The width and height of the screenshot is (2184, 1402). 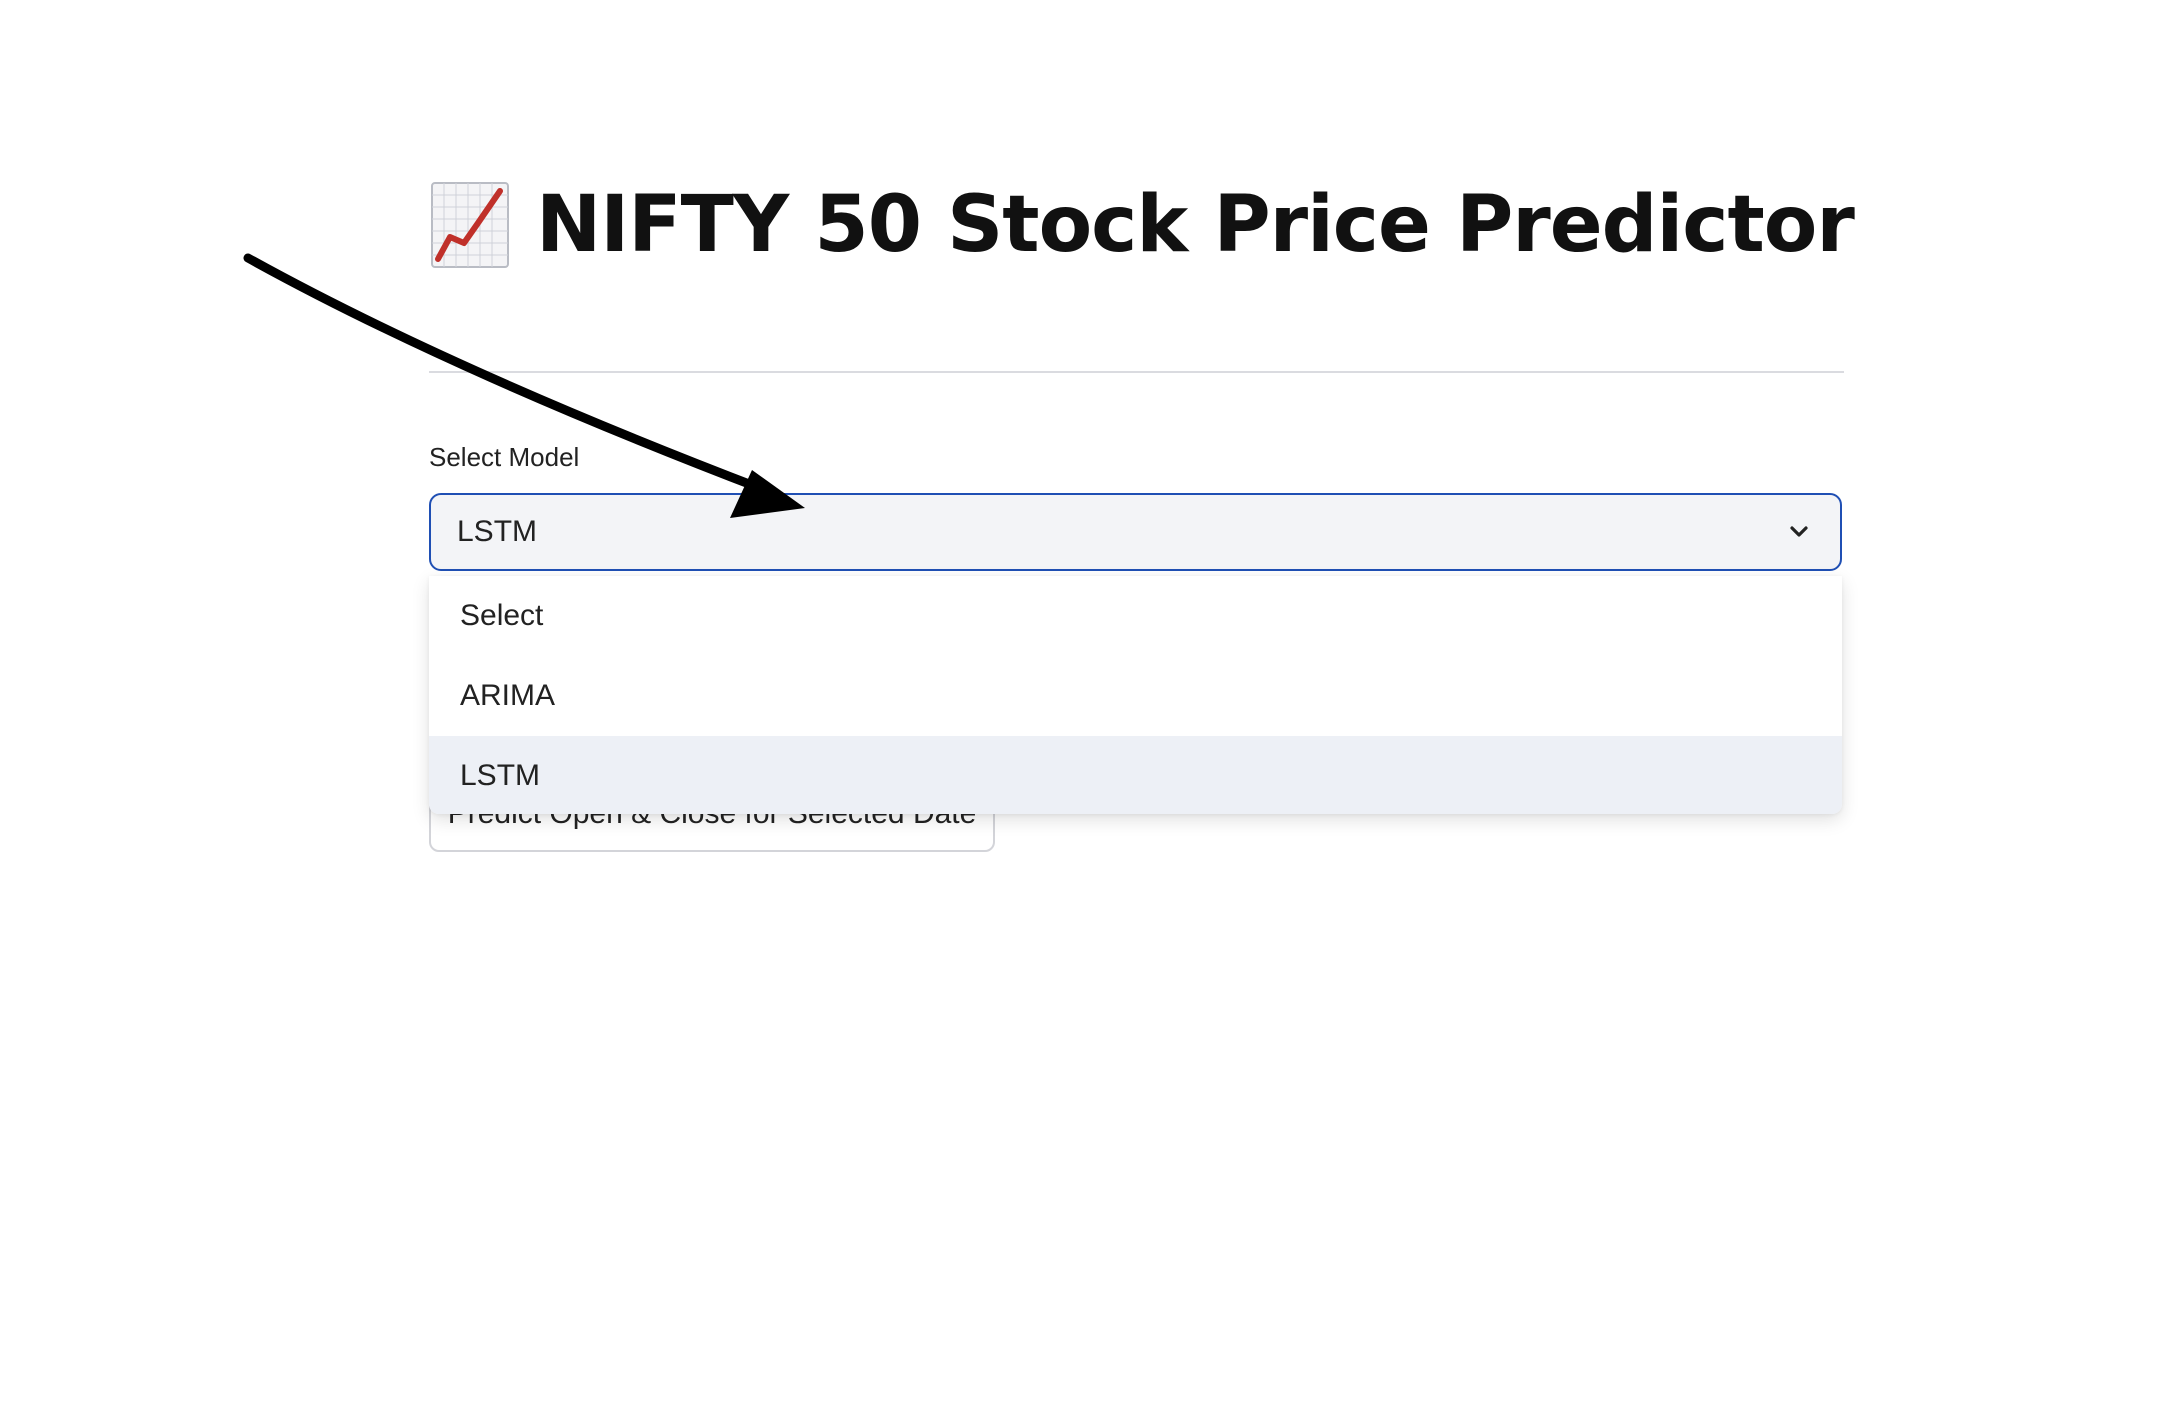 I want to click on chart-increasing-icon, so click(x=470, y=225).